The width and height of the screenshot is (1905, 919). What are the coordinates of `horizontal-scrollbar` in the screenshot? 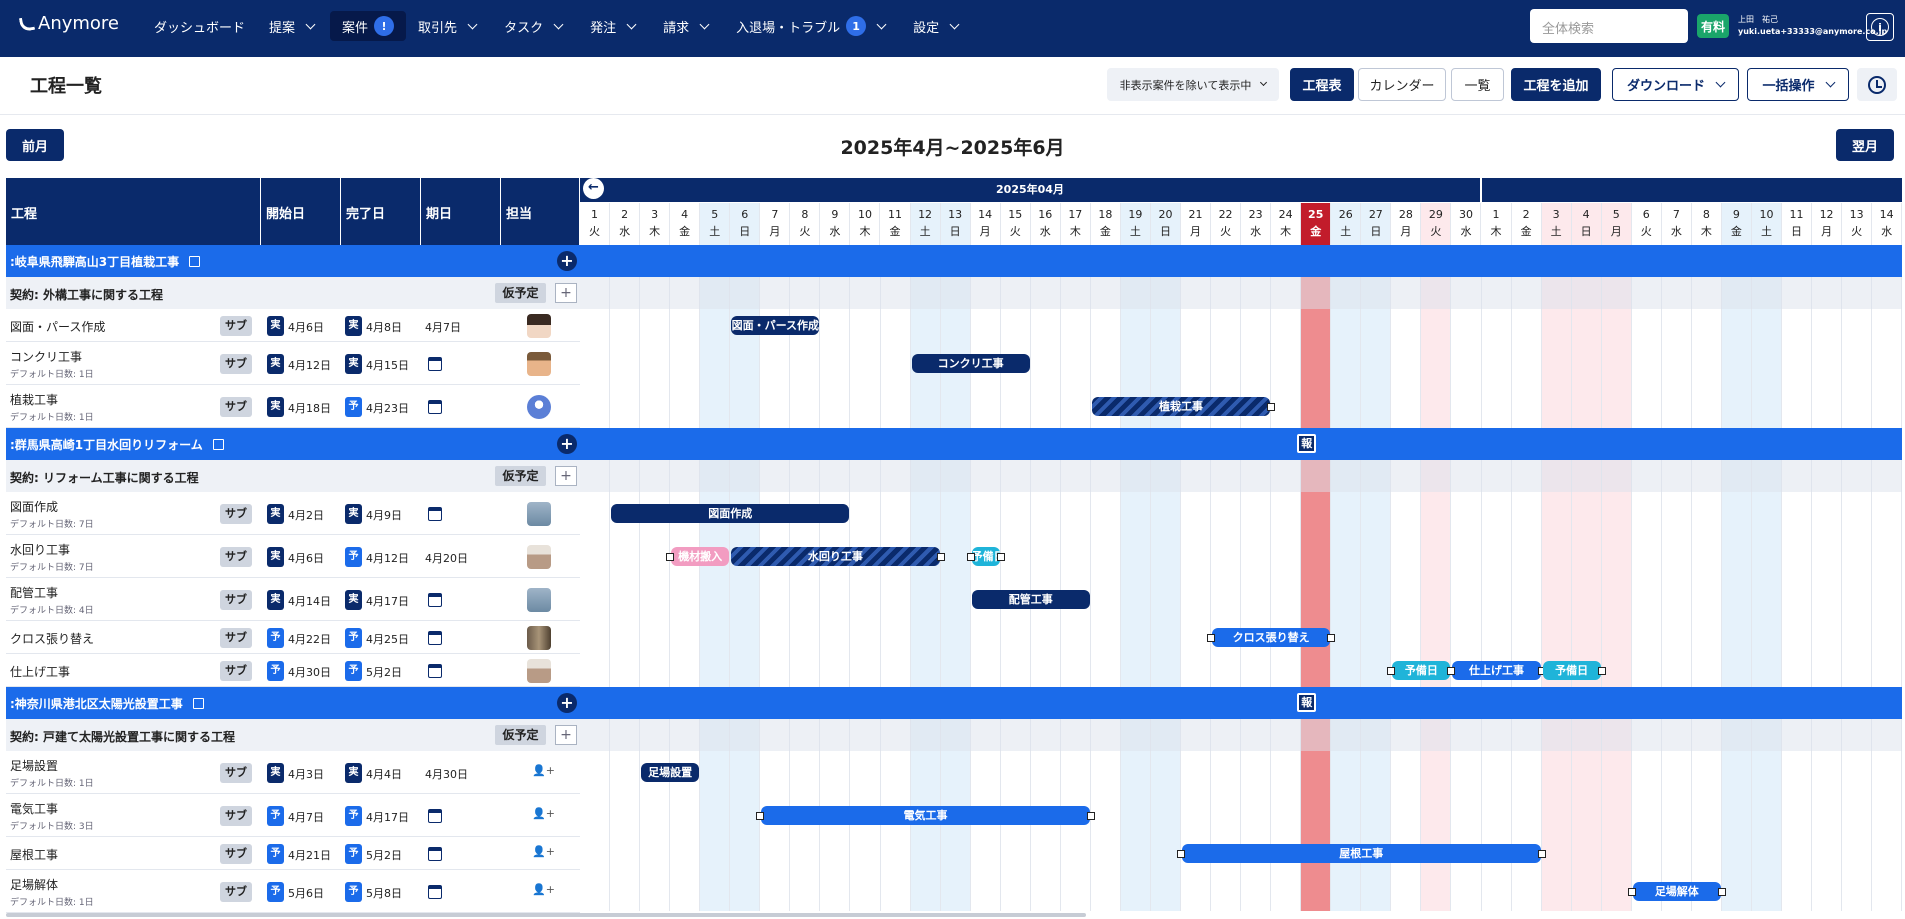 It's located at (546, 915).